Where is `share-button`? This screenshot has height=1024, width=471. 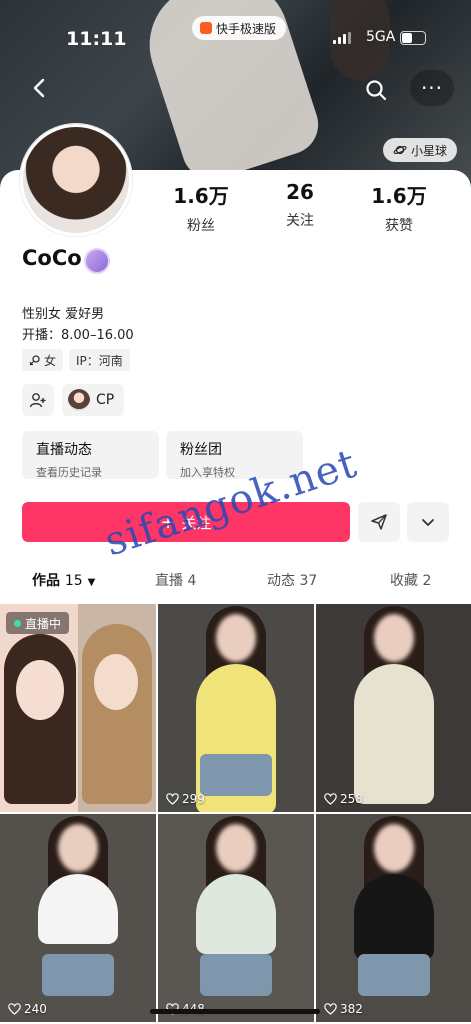
share-button is located at coordinates (379, 522).